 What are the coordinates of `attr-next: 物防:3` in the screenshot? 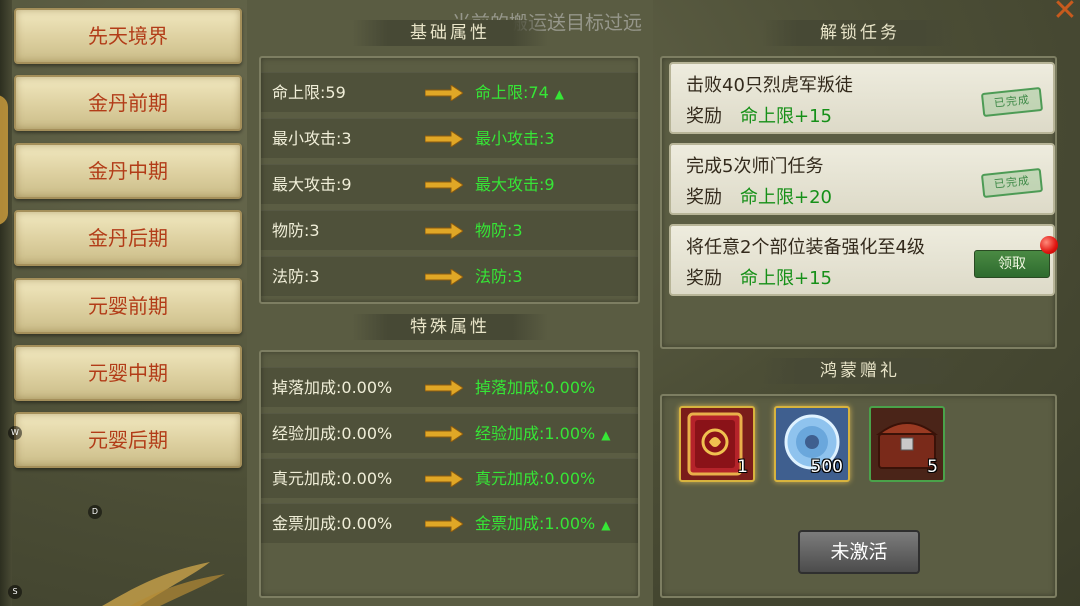 It's located at (499, 230).